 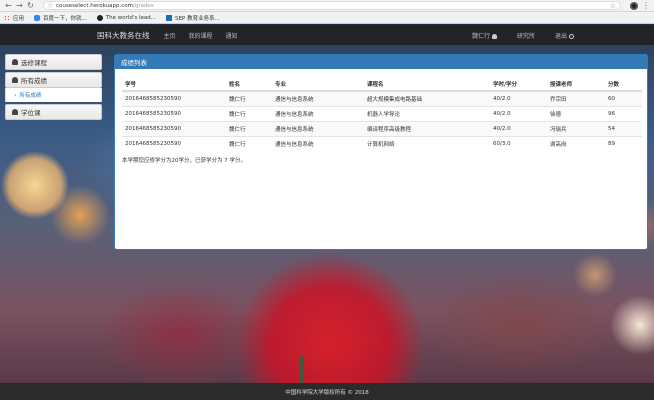 I want to click on cell-course: 计算机网络, so click(x=427, y=143).